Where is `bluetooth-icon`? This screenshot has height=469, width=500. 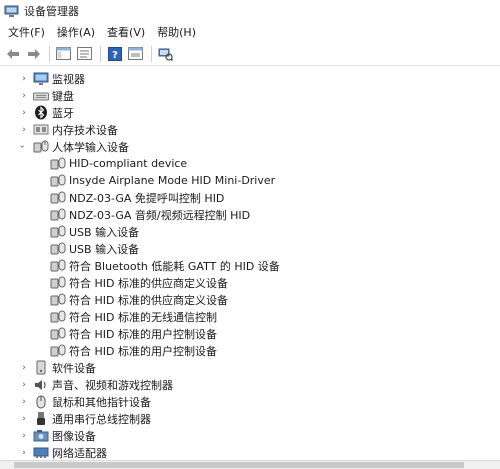 bluetooth-icon is located at coordinates (41, 112).